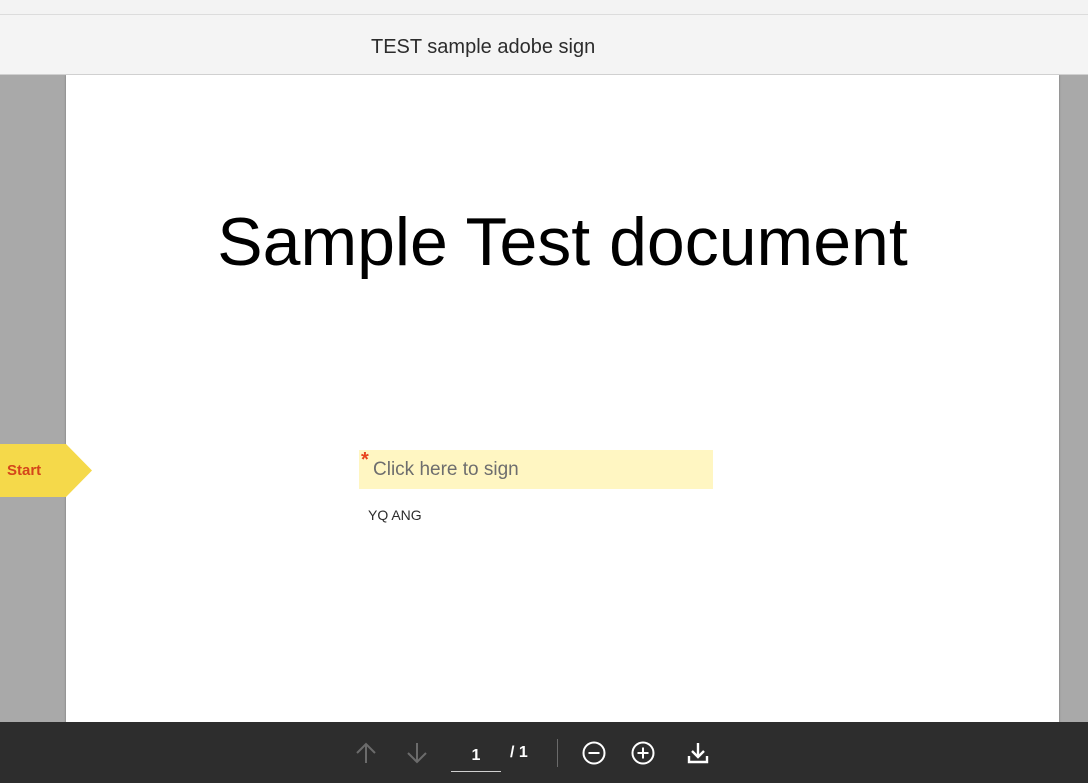 The width and height of the screenshot is (1088, 783). I want to click on zoom-in-button, so click(643, 753).